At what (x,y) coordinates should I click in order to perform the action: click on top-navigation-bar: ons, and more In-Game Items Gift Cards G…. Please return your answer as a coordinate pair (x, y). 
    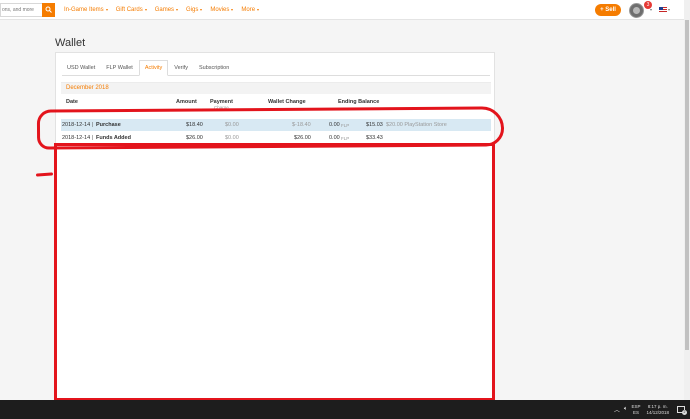
    Looking at the image, I should click on (345, 10).